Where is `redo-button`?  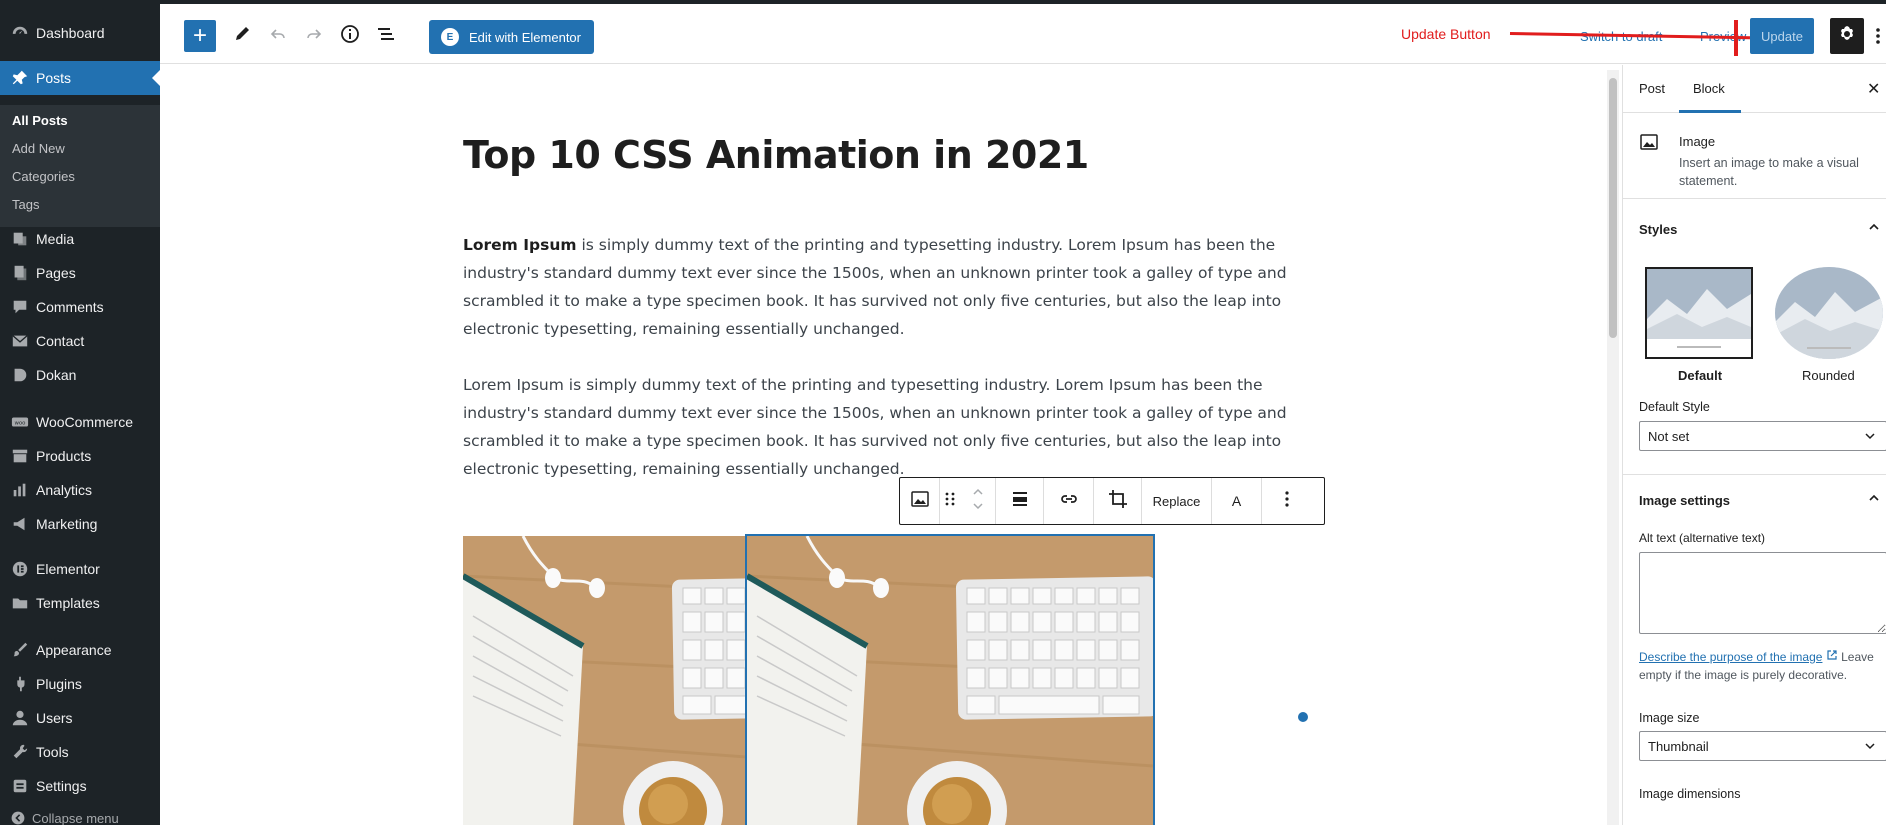
redo-button is located at coordinates (314, 36).